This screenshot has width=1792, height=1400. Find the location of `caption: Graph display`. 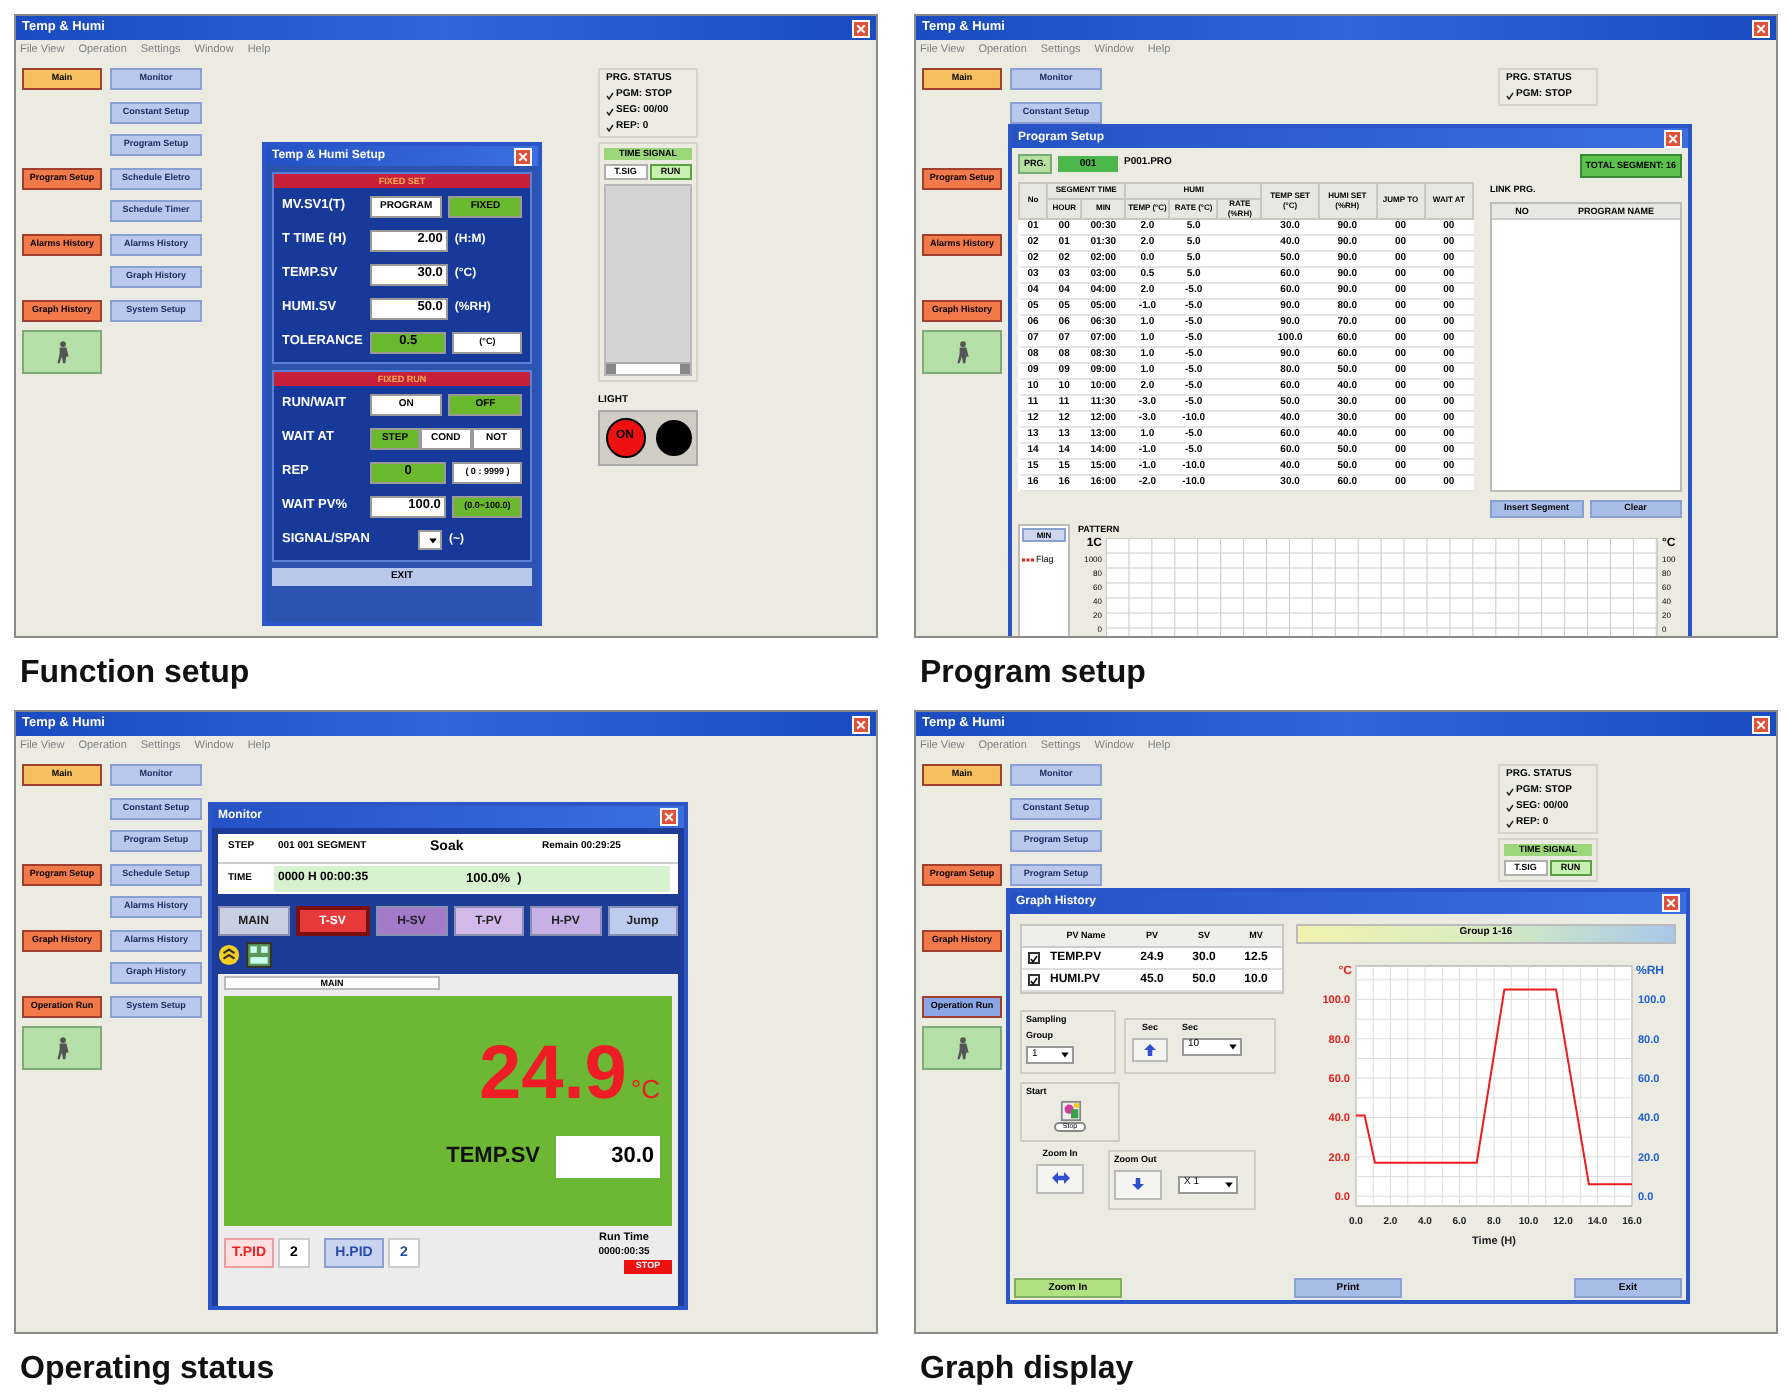

caption: Graph display is located at coordinates (1028, 1370).